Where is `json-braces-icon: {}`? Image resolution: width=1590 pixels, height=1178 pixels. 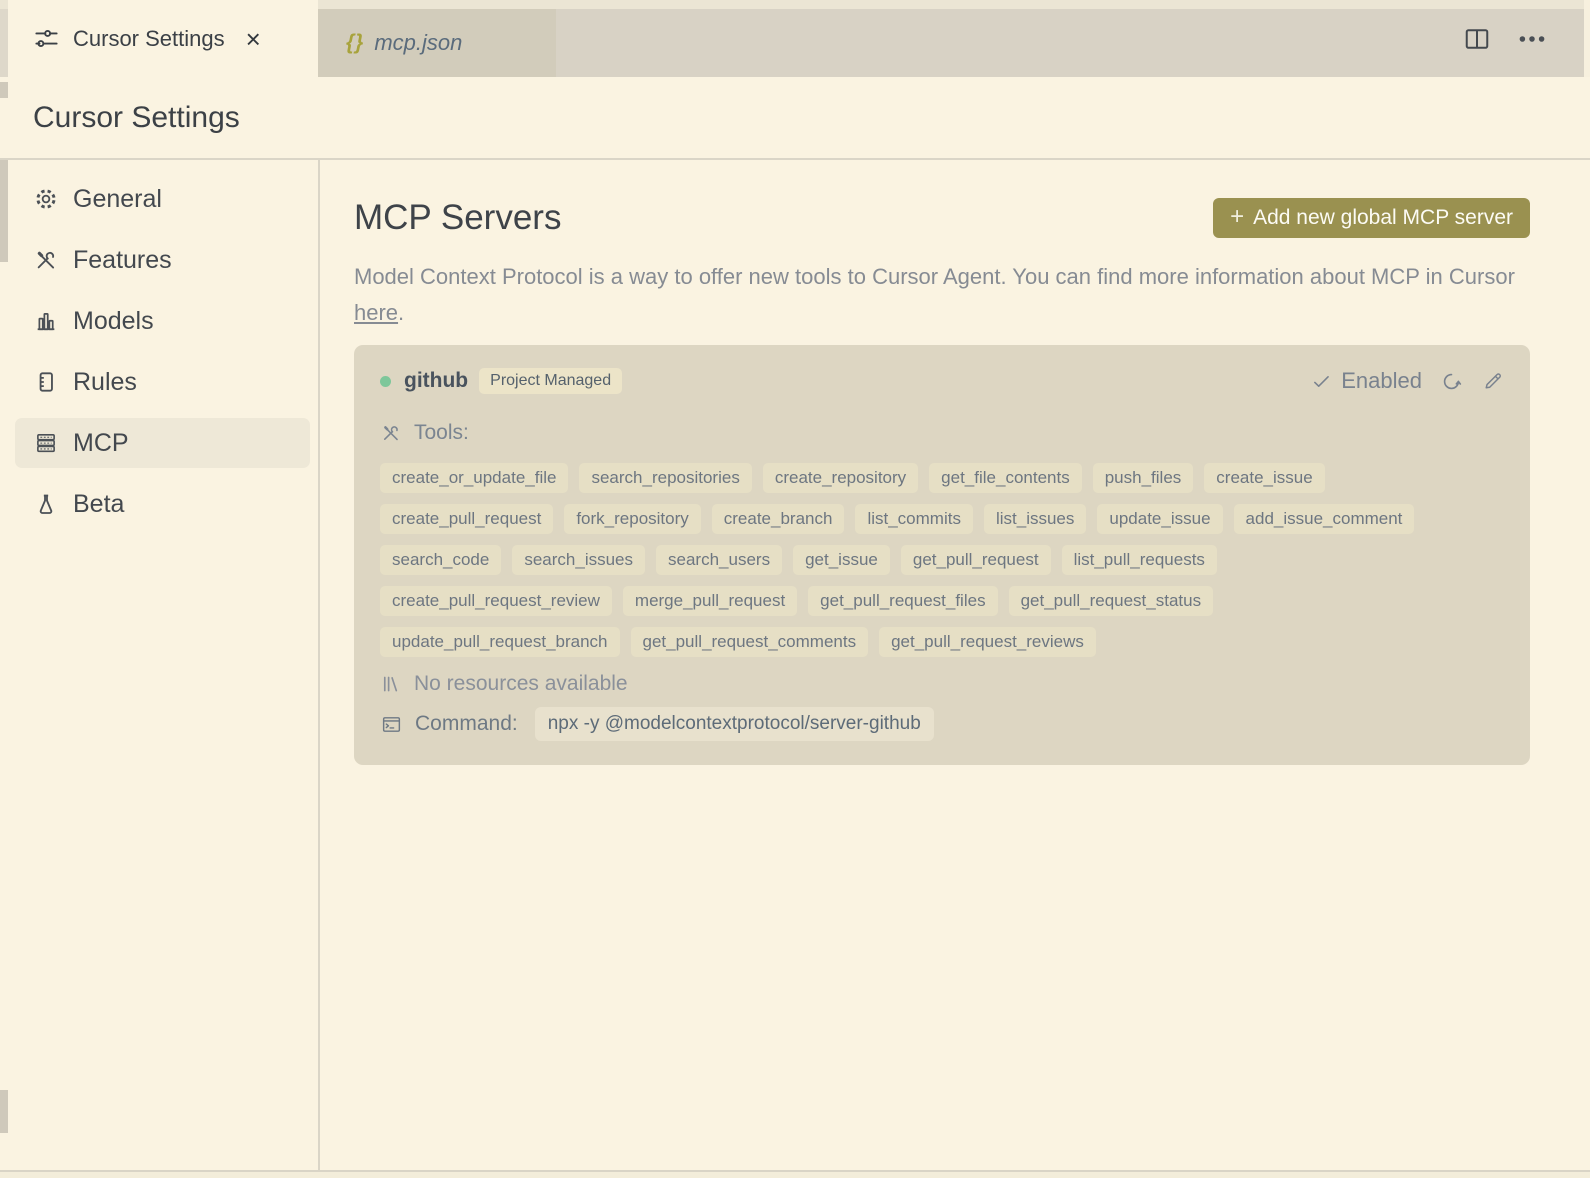 json-braces-icon: {} is located at coordinates (355, 42).